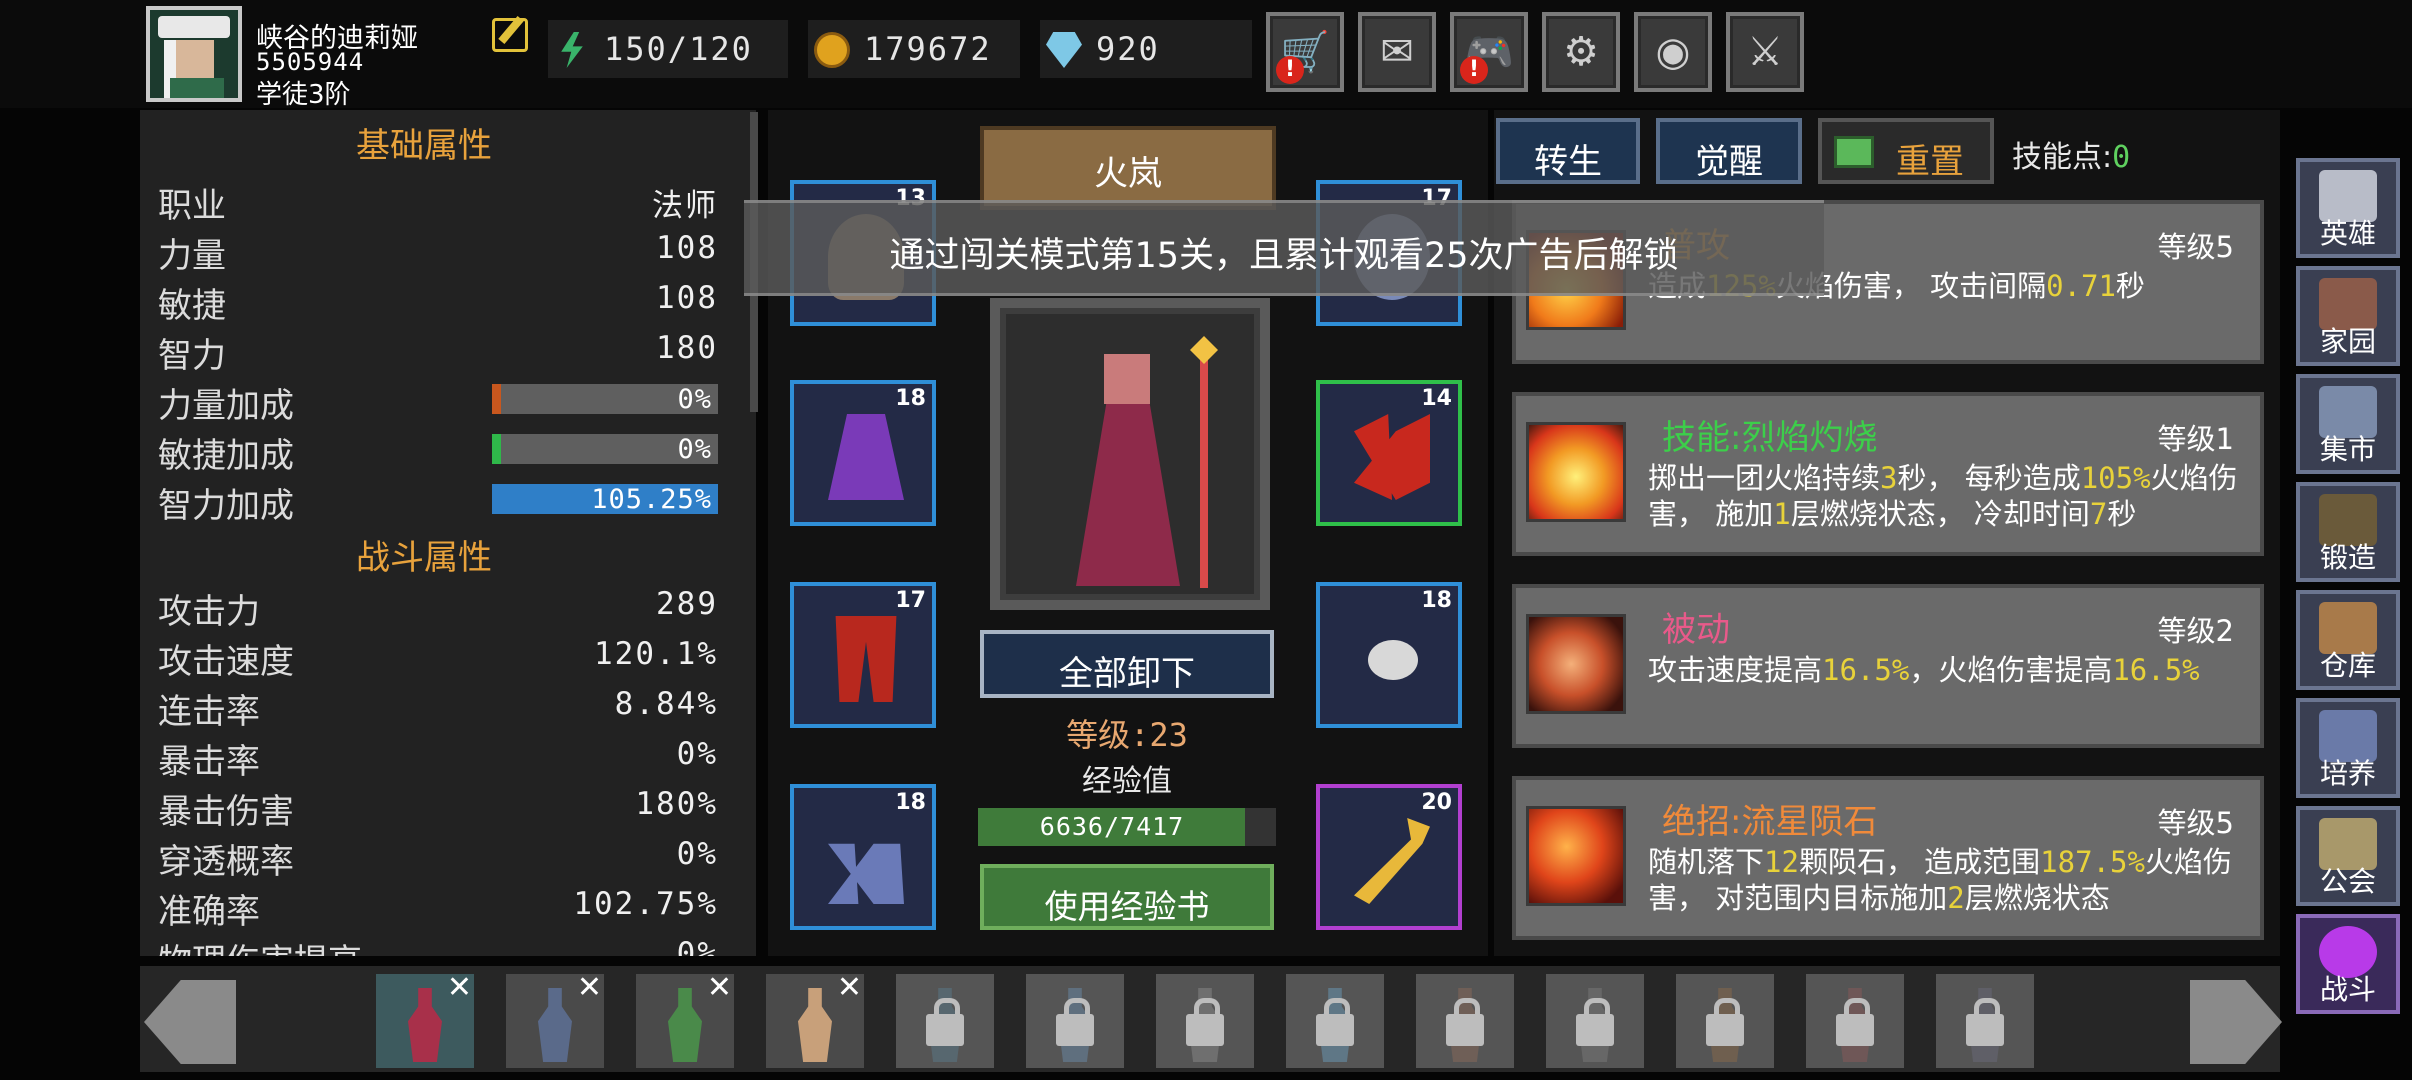 This screenshot has height=1080, width=2412. What do you see at coordinates (1764, 478) in the screenshot?
I see `skill-desc-part: 掷出一团火焰持续` at bounding box center [1764, 478].